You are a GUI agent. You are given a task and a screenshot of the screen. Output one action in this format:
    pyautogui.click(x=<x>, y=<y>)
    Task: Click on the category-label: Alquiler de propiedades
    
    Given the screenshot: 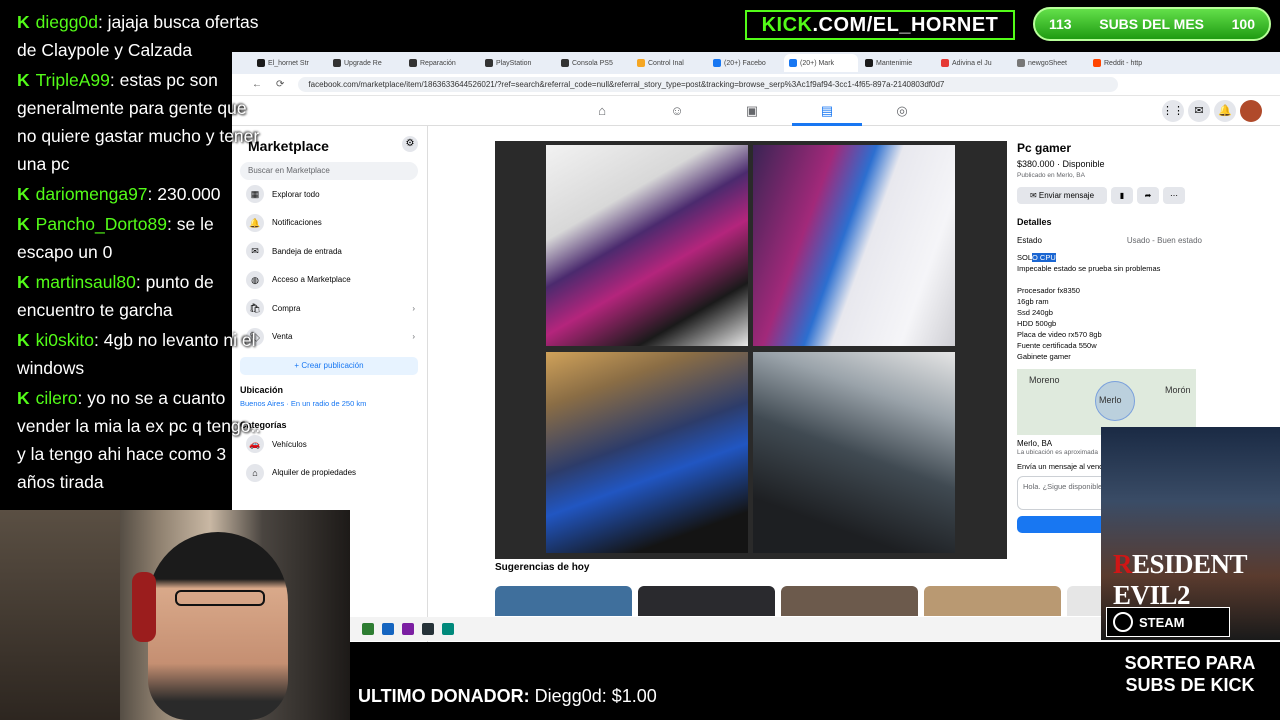 What is the action you would take?
    pyautogui.click(x=314, y=473)
    